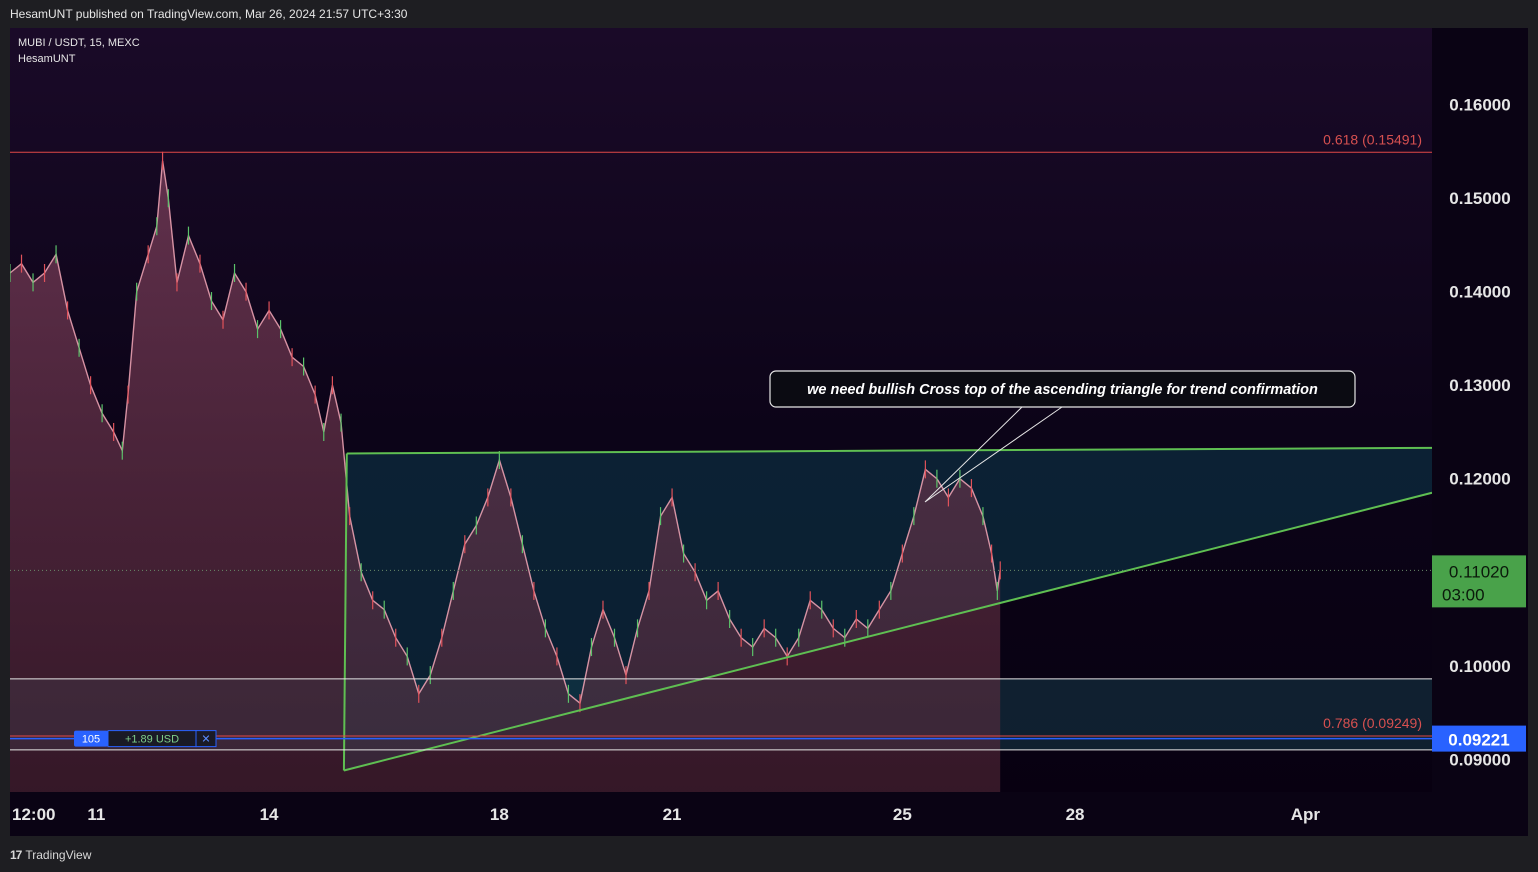 The image size is (1538, 872). Describe the element at coordinates (1479, 292) in the screenshot. I see `y-tick-label: 0.14000` at that location.